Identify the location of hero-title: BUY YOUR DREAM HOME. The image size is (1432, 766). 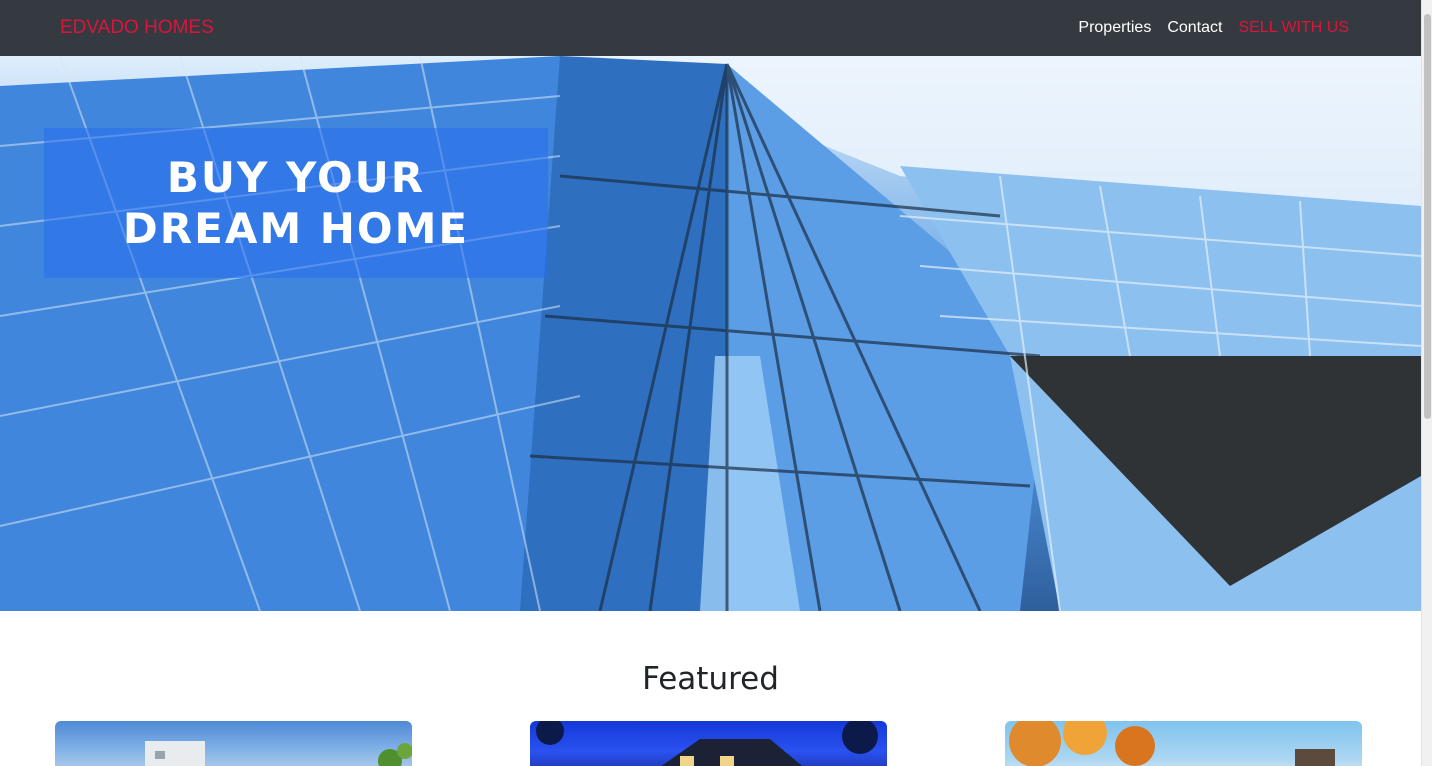
(296, 203).